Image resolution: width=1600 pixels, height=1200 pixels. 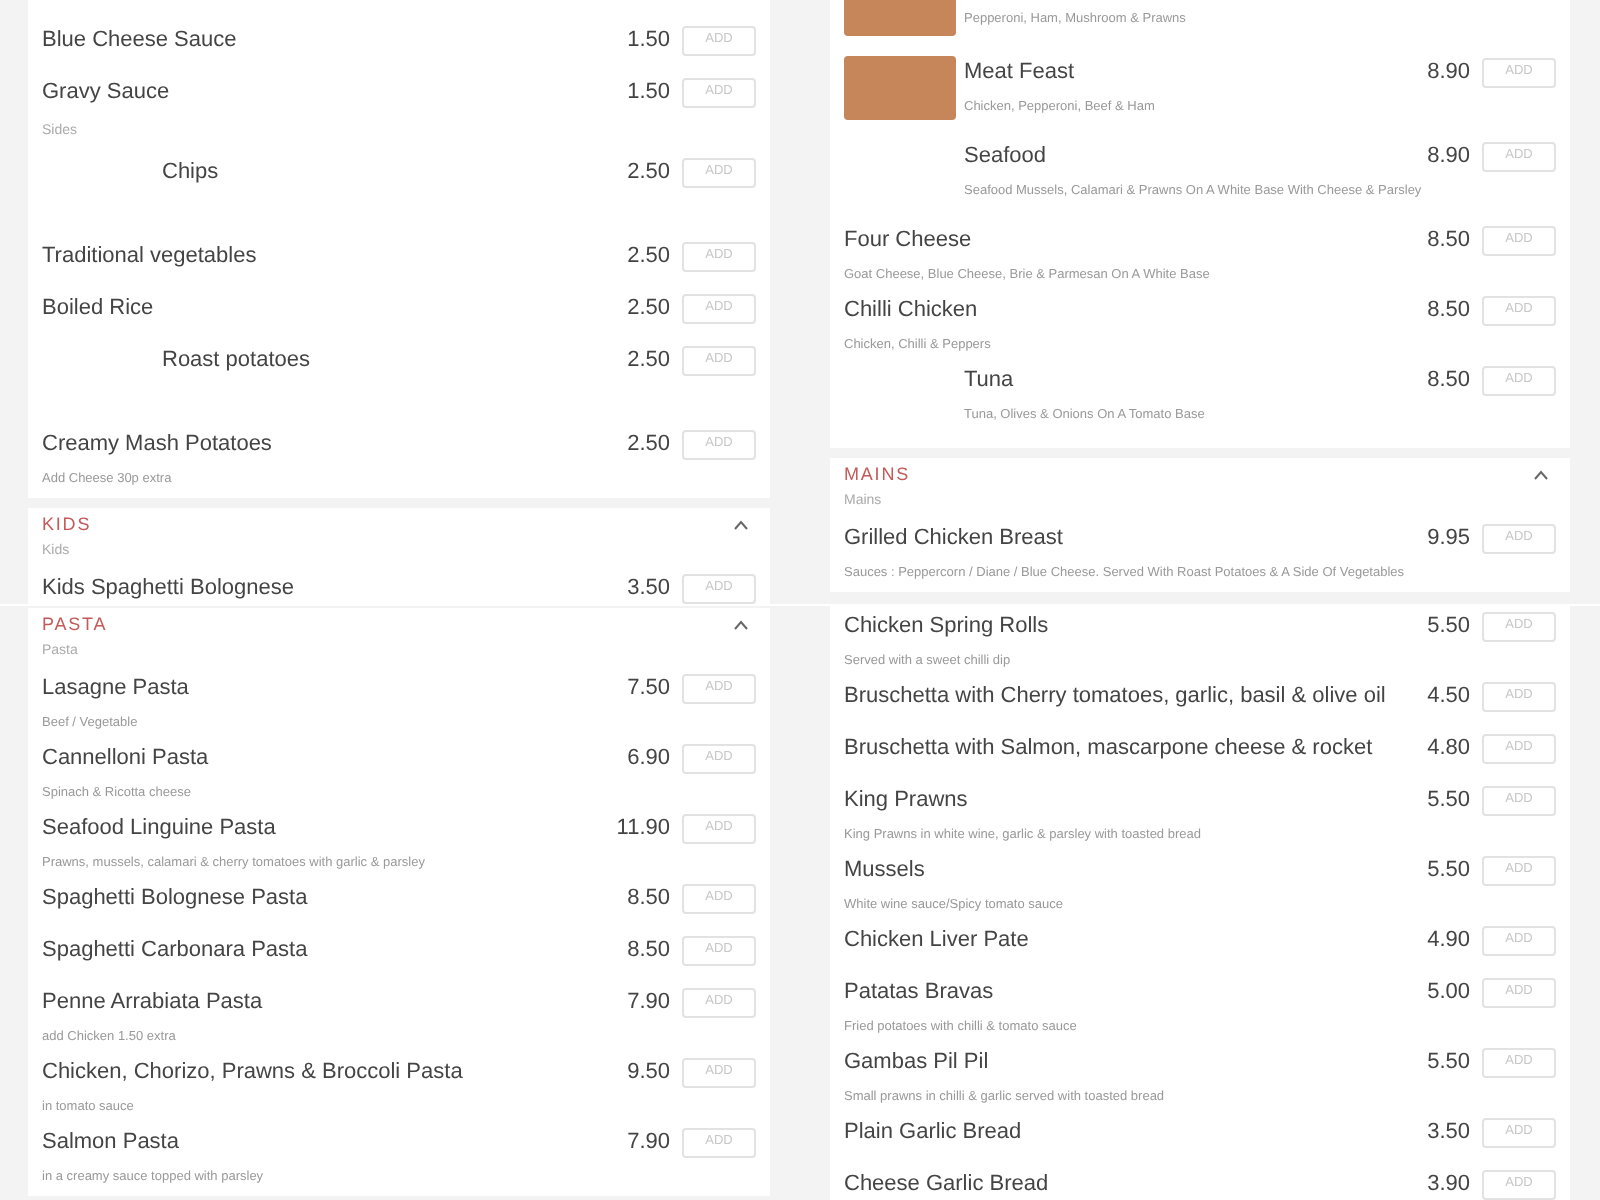 What do you see at coordinates (912, 311) in the screenshot?
I see `dish-name: Chilli Chicken` at bounding box center [912, 311].